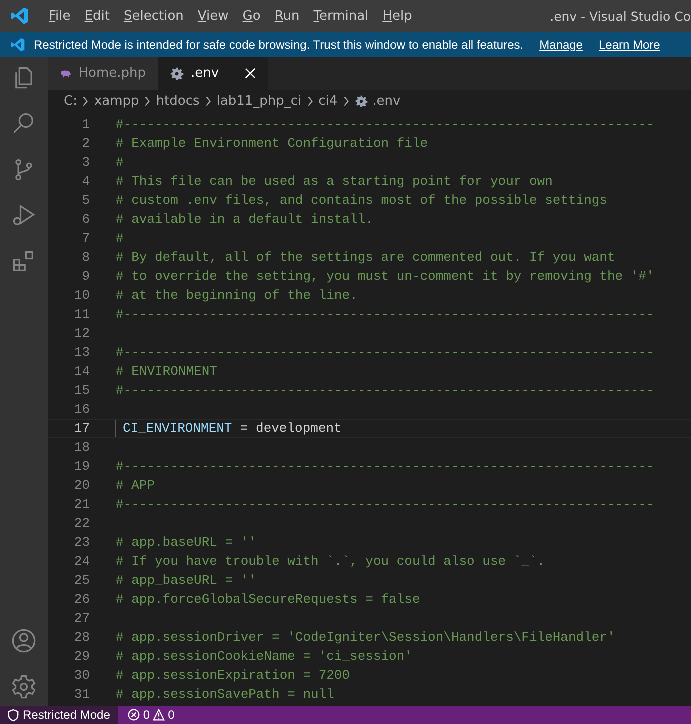  Describe the element at coordinates (85, 144) in the screenshot. I see `line-number: 2` at that location.